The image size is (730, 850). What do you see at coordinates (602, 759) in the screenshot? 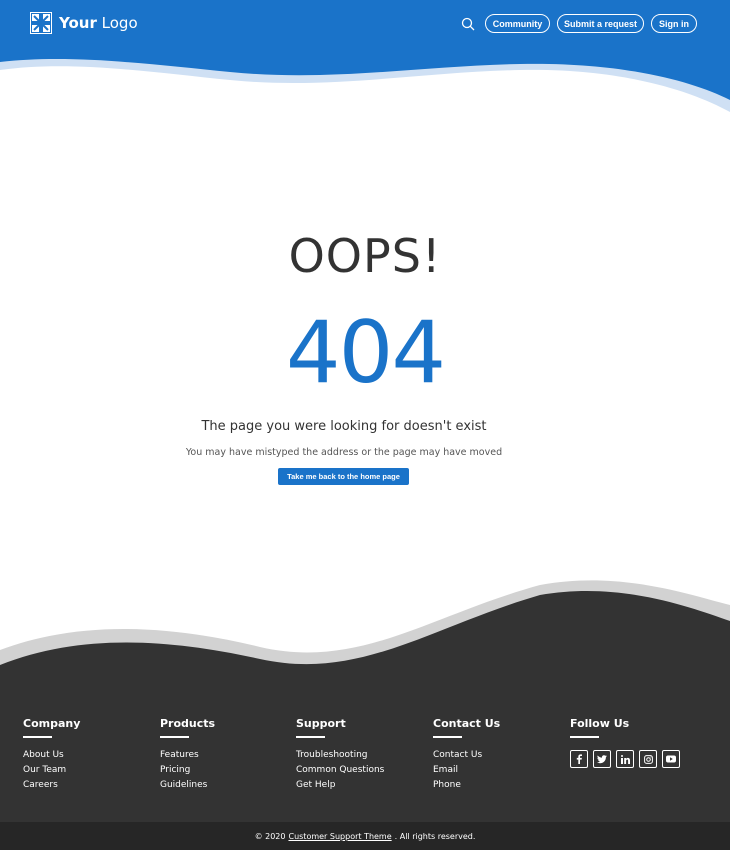
I see `twitter-icon` at bounding box center [602, 759].